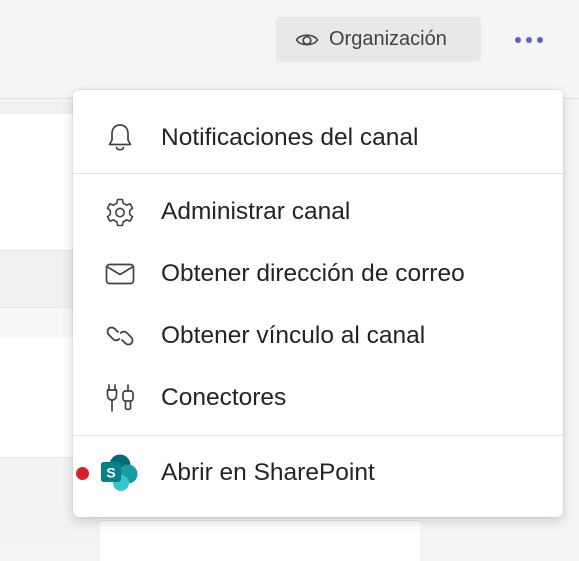 Image resolution: width=579 pixels, height=561 pixels. What do you see at coordinates (290, 137) in the screenshot?
I see `menu-item-label: Notificaciones del canal` at bounding box center [290, 137].